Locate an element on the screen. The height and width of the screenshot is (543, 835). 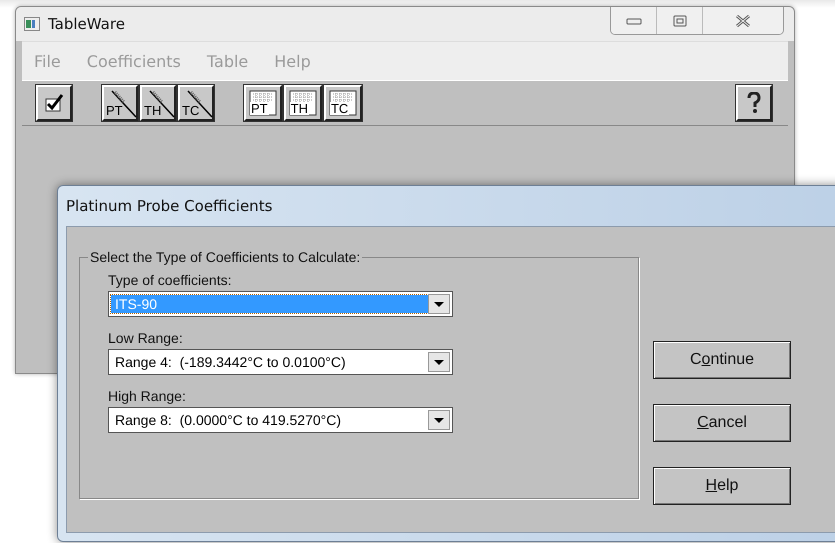
app-icon is located at coordinates (32, 24).